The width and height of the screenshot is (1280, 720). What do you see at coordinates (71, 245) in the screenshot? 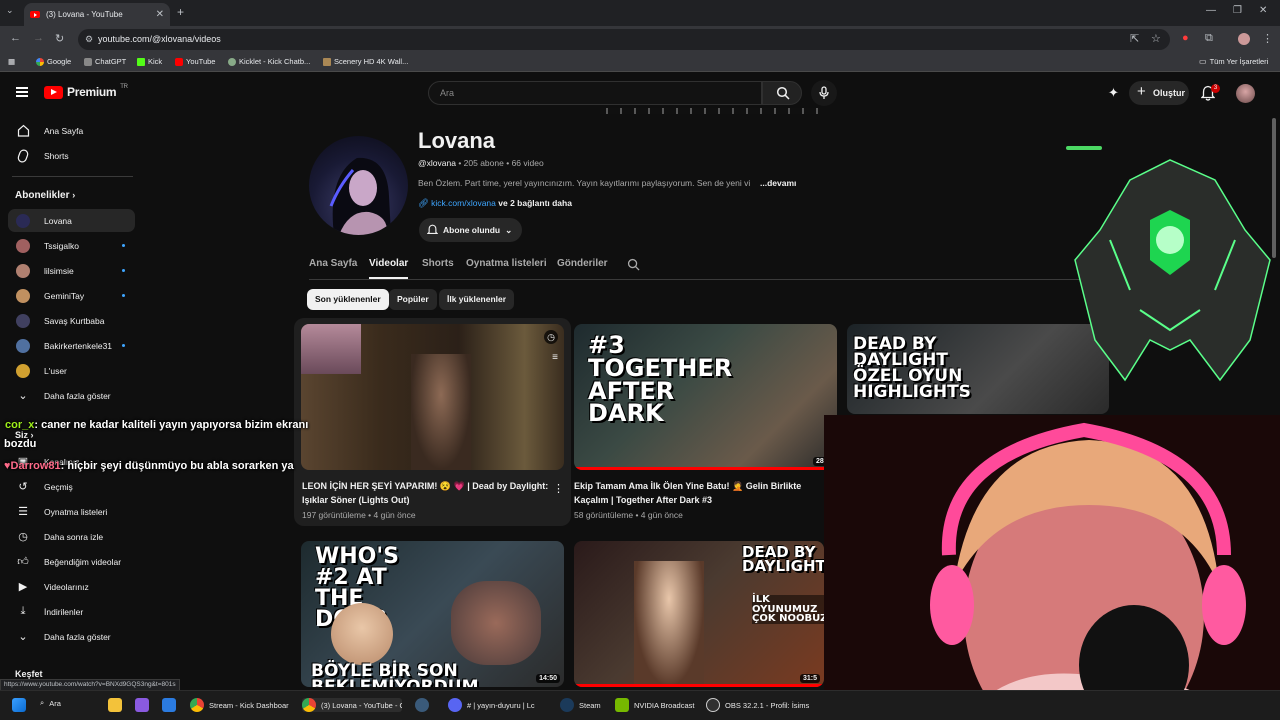
I see `sidebar-subscription-tssigalko: Tssigalko` at bounding box center [71, 245].